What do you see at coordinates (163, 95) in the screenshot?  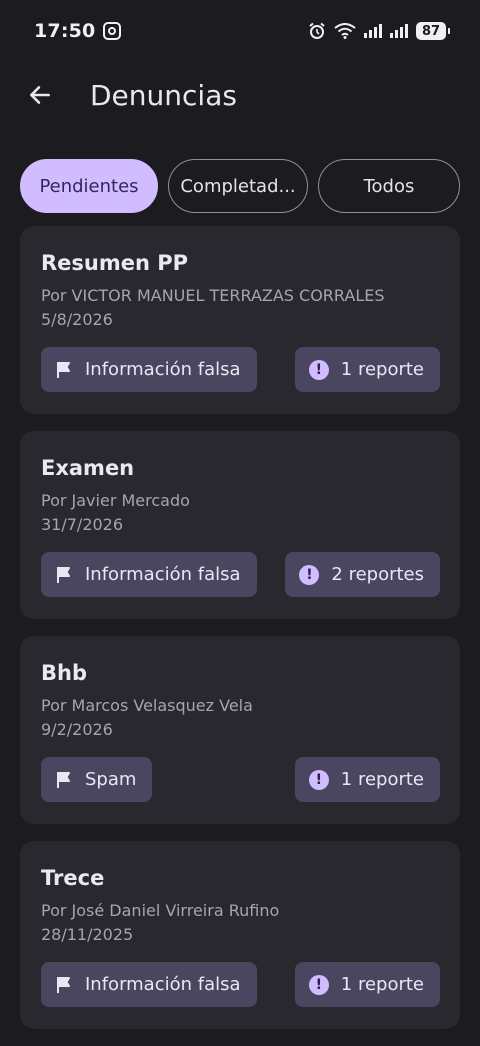 I see `page-title: Denuncias` at bounding box center [163, 95].